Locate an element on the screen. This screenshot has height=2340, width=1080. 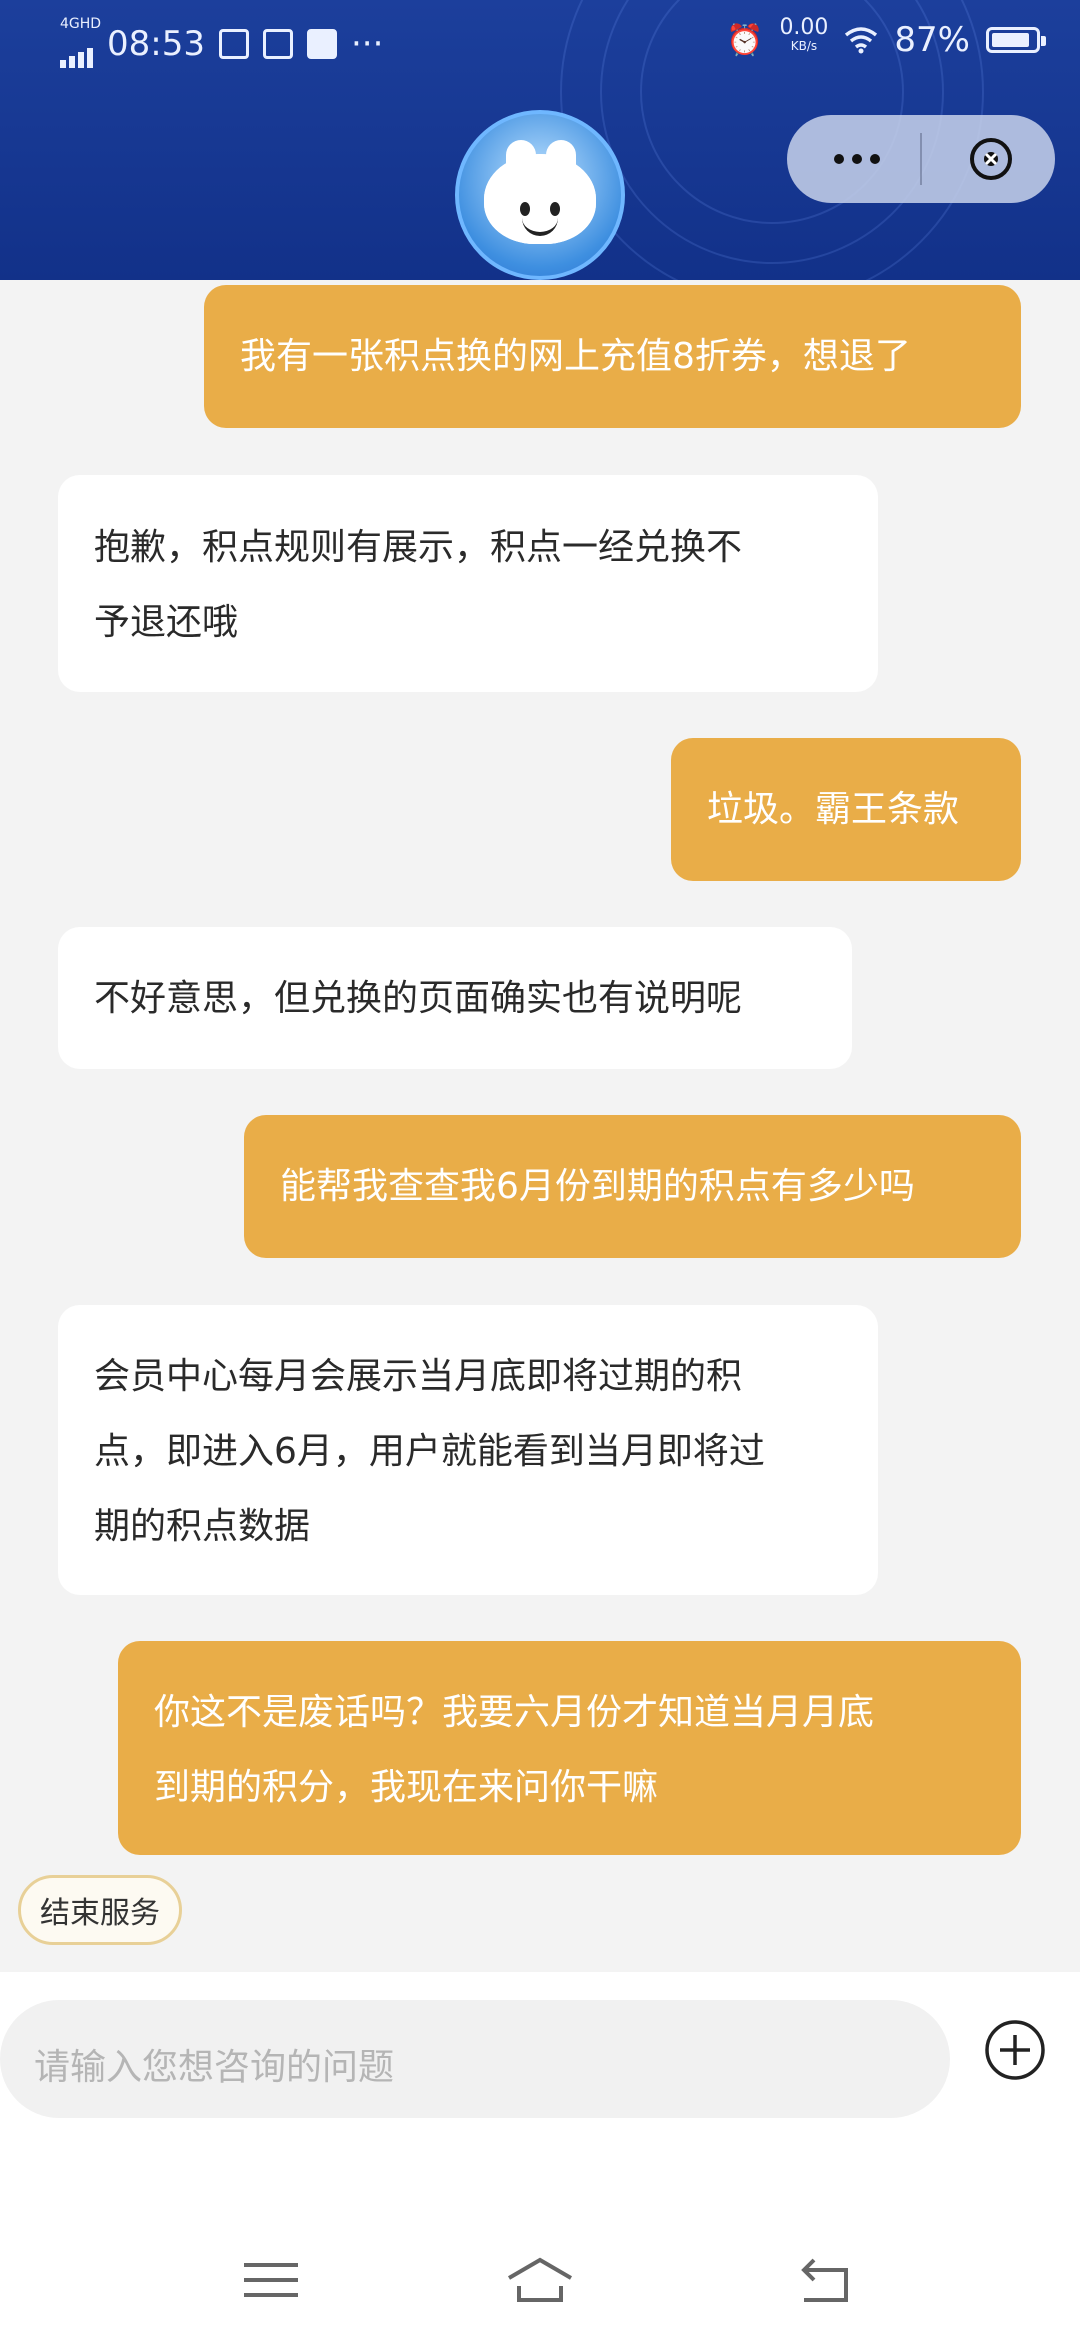
battery-icon is located at coordinates (1016, 40).